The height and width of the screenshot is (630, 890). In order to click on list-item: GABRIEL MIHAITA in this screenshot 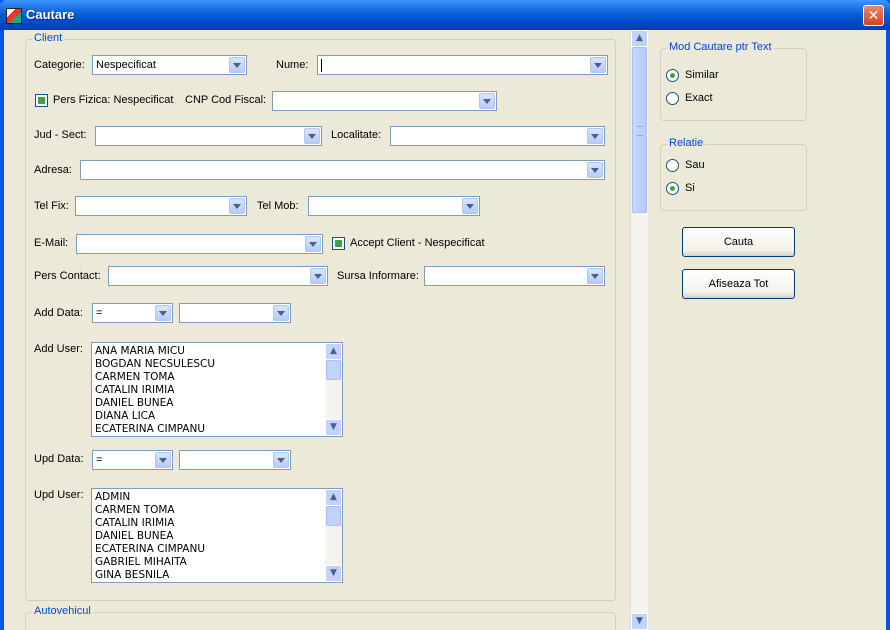, I will do `click(150, 562)`.